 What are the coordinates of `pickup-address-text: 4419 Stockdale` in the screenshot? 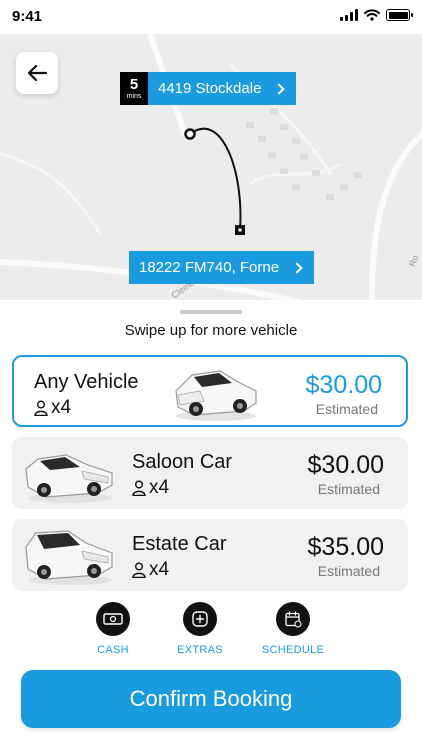 It's located at (210, 88).